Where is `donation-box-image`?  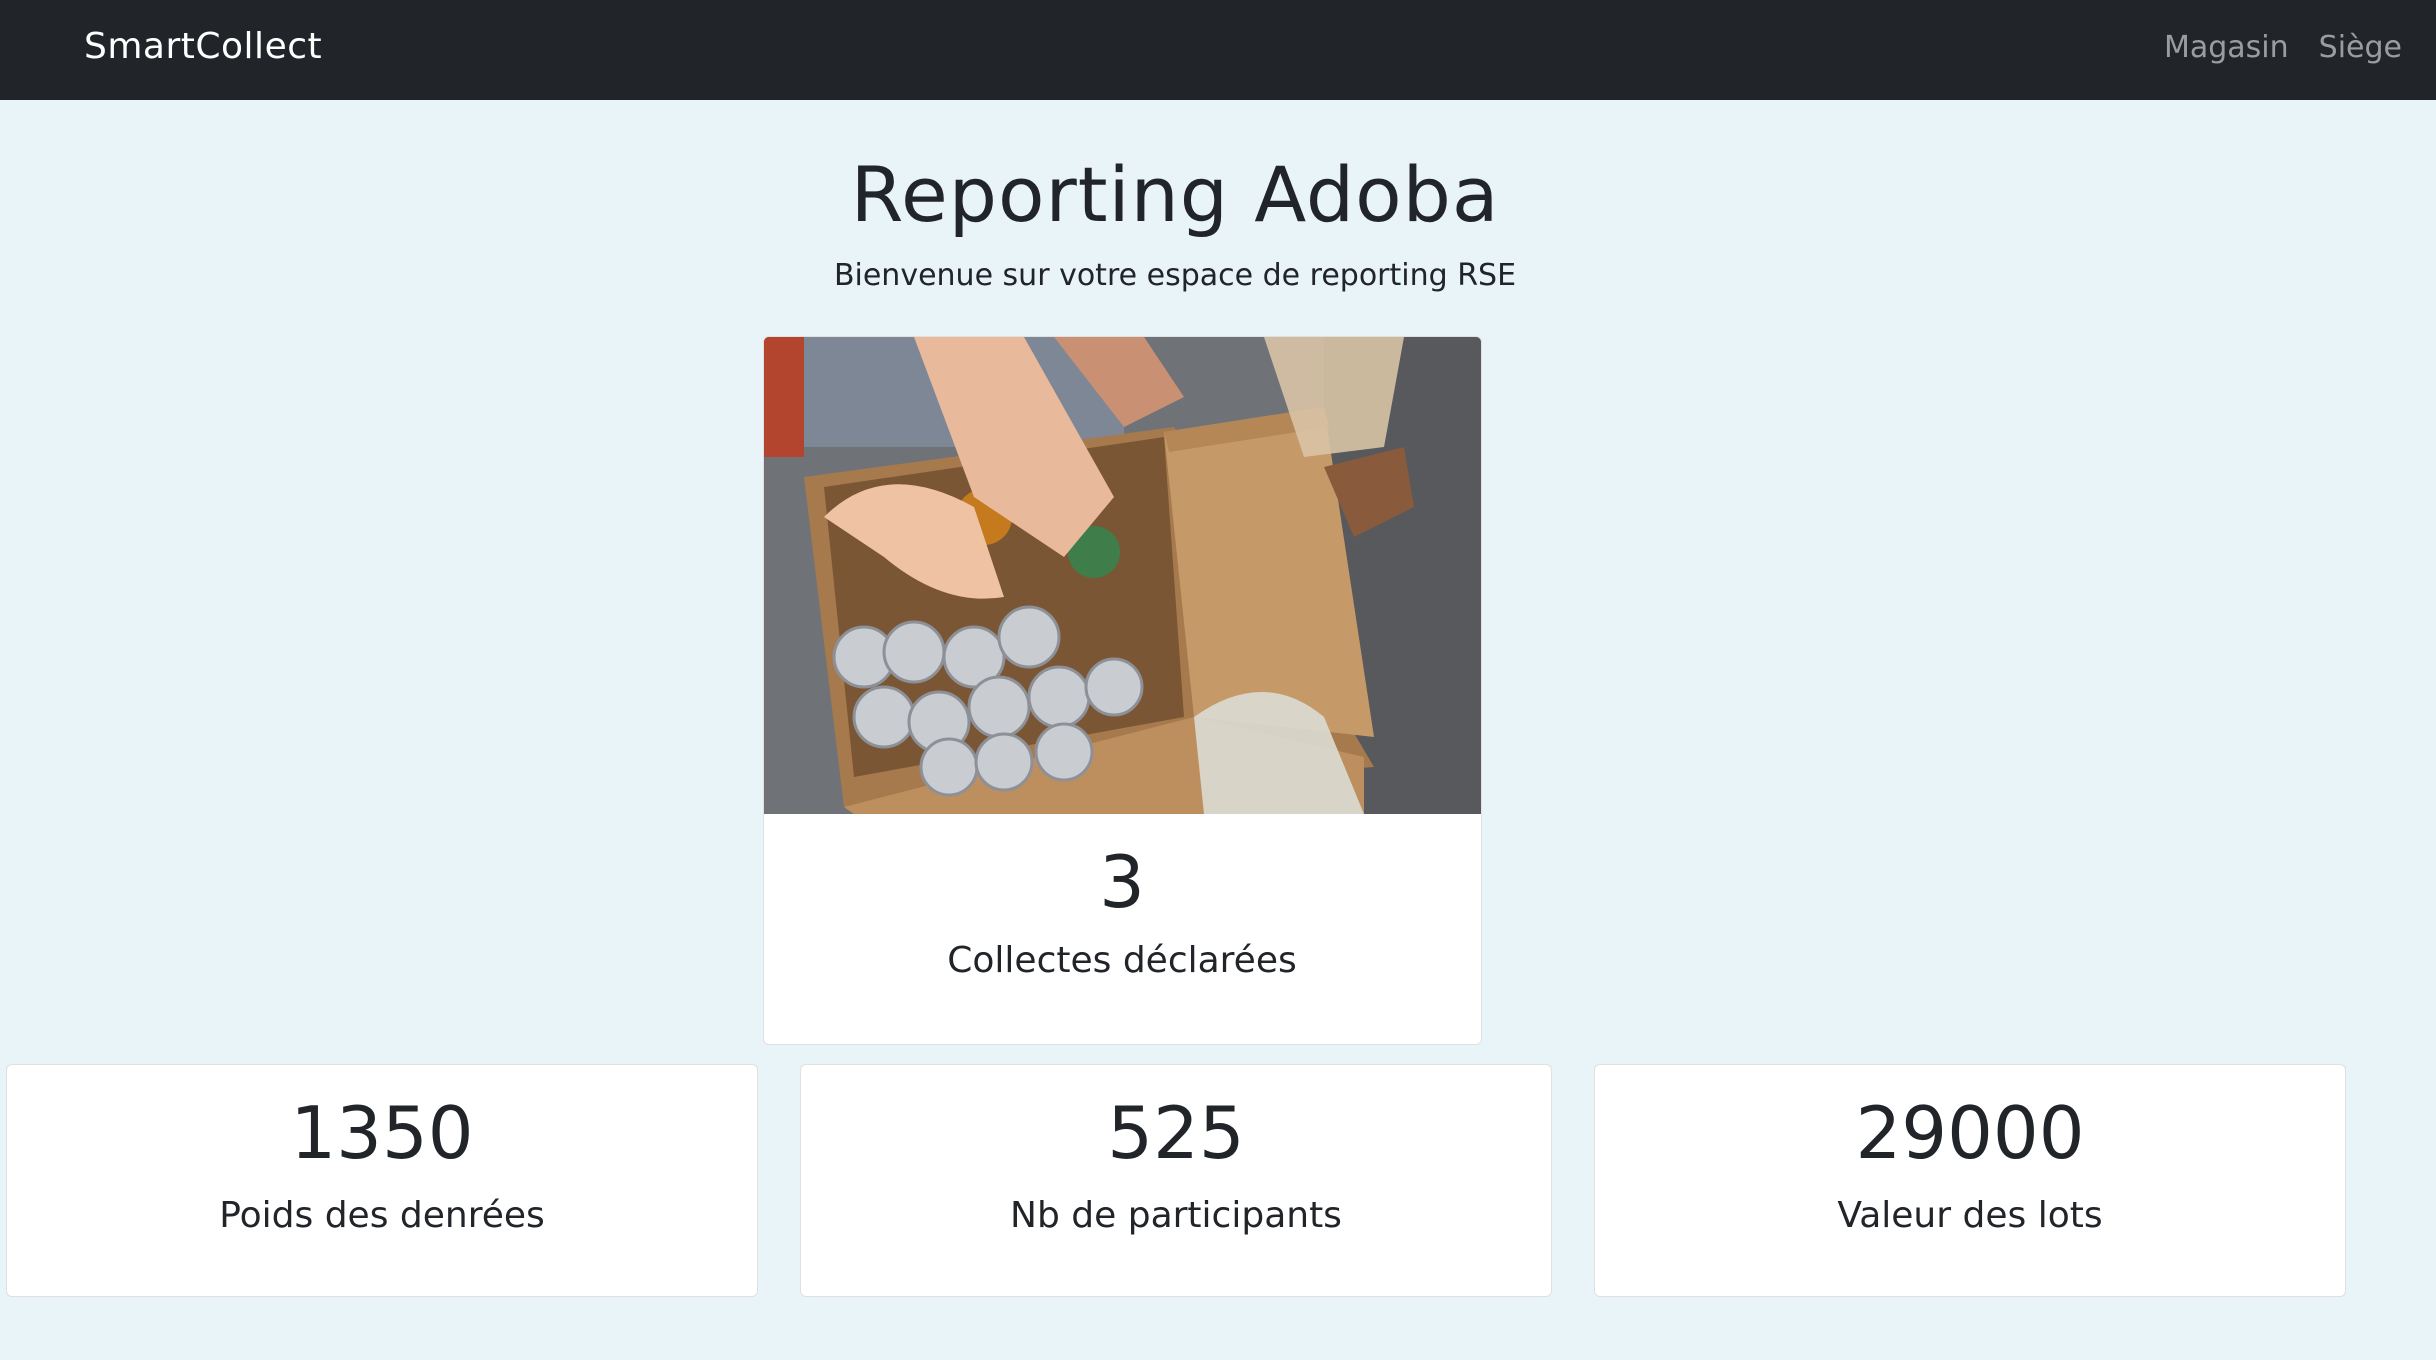
donation-box-image is located at coordinates (1122, 575).